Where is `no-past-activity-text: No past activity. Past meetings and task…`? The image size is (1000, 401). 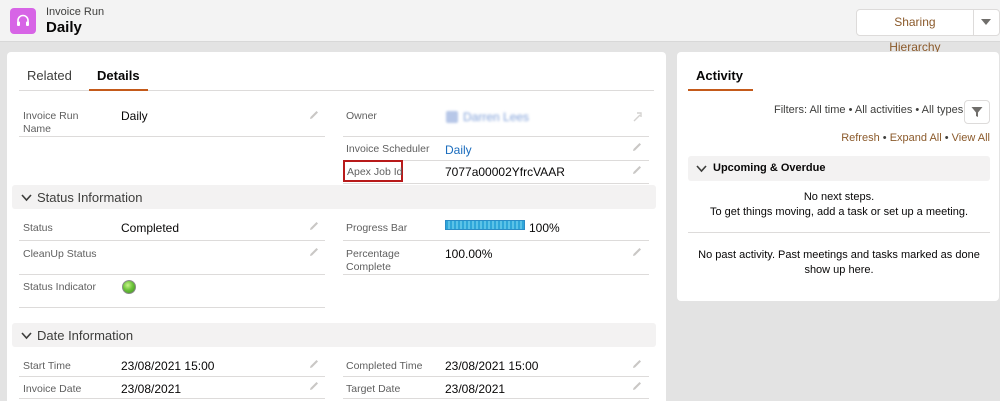
no-past-activity-text: No past activity. Past meetings and task… is located at coordinates (839, 262).